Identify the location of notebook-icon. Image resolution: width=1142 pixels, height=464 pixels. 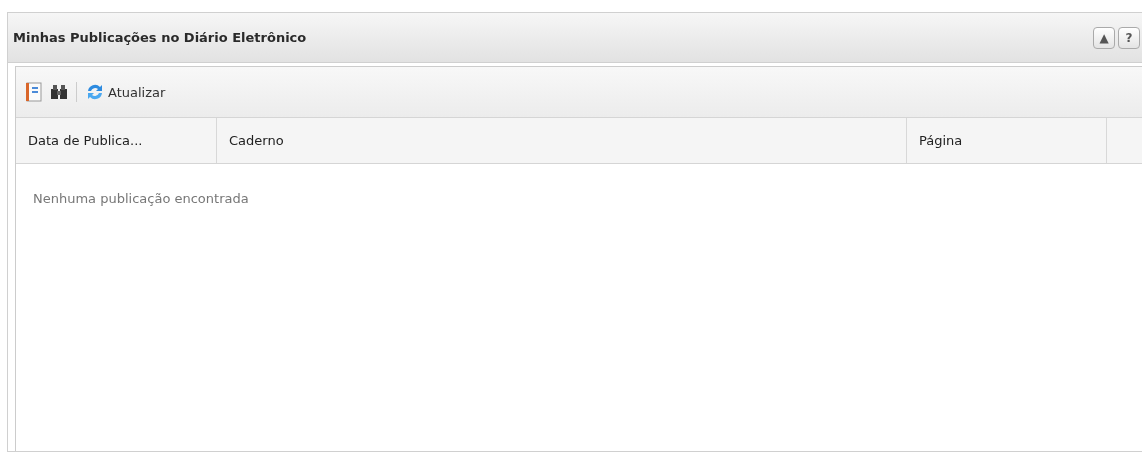
(34, 92).